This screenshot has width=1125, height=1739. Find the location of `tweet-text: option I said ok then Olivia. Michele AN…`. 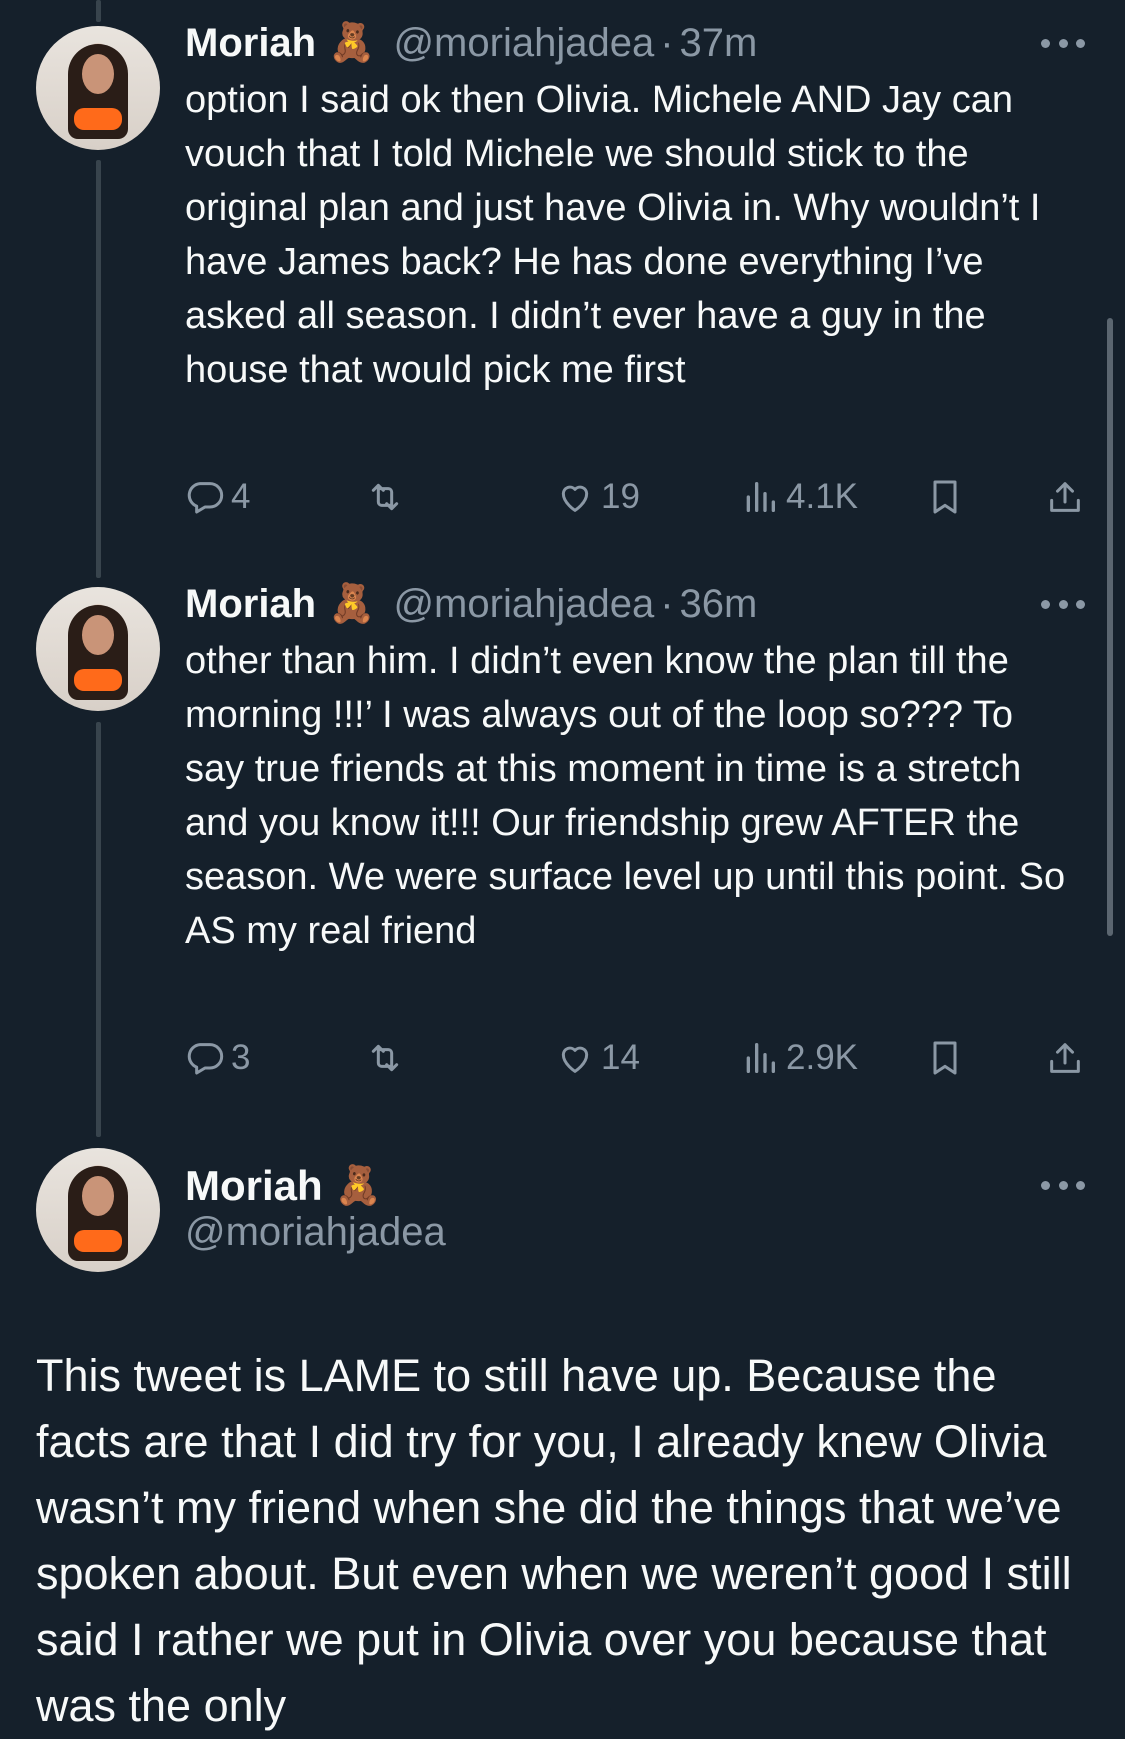

tweet-text: option I said ok then Olivia. Michele AN… is located at coordinates (613, 235).